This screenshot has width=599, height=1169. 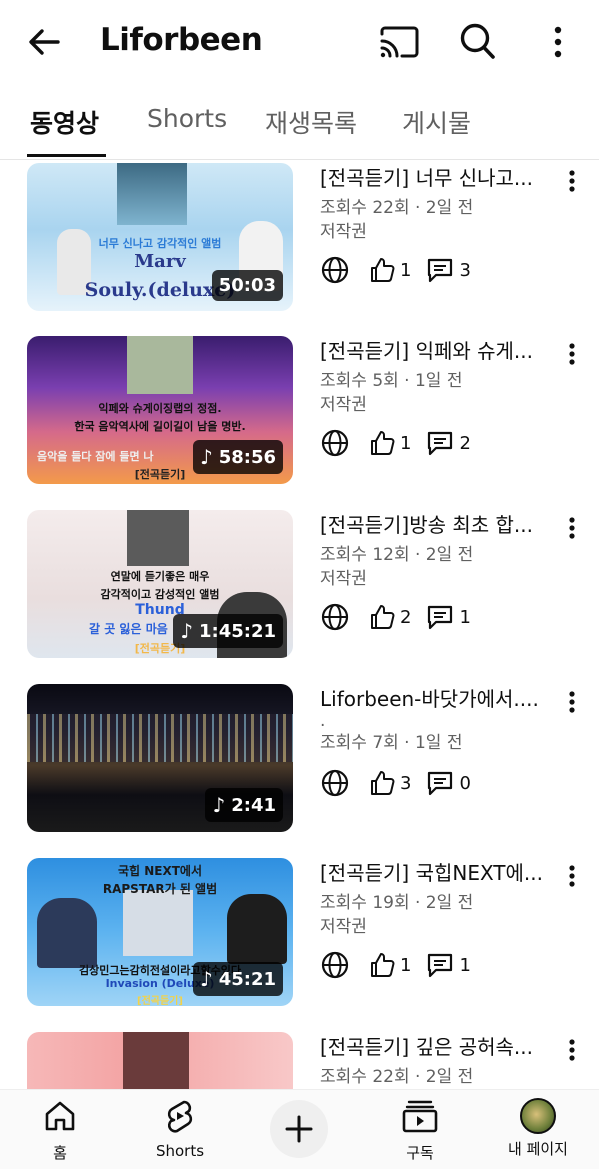 I want to click on video-meta: 조회수 7회 · 1일 전, so click(x=391, y=743).